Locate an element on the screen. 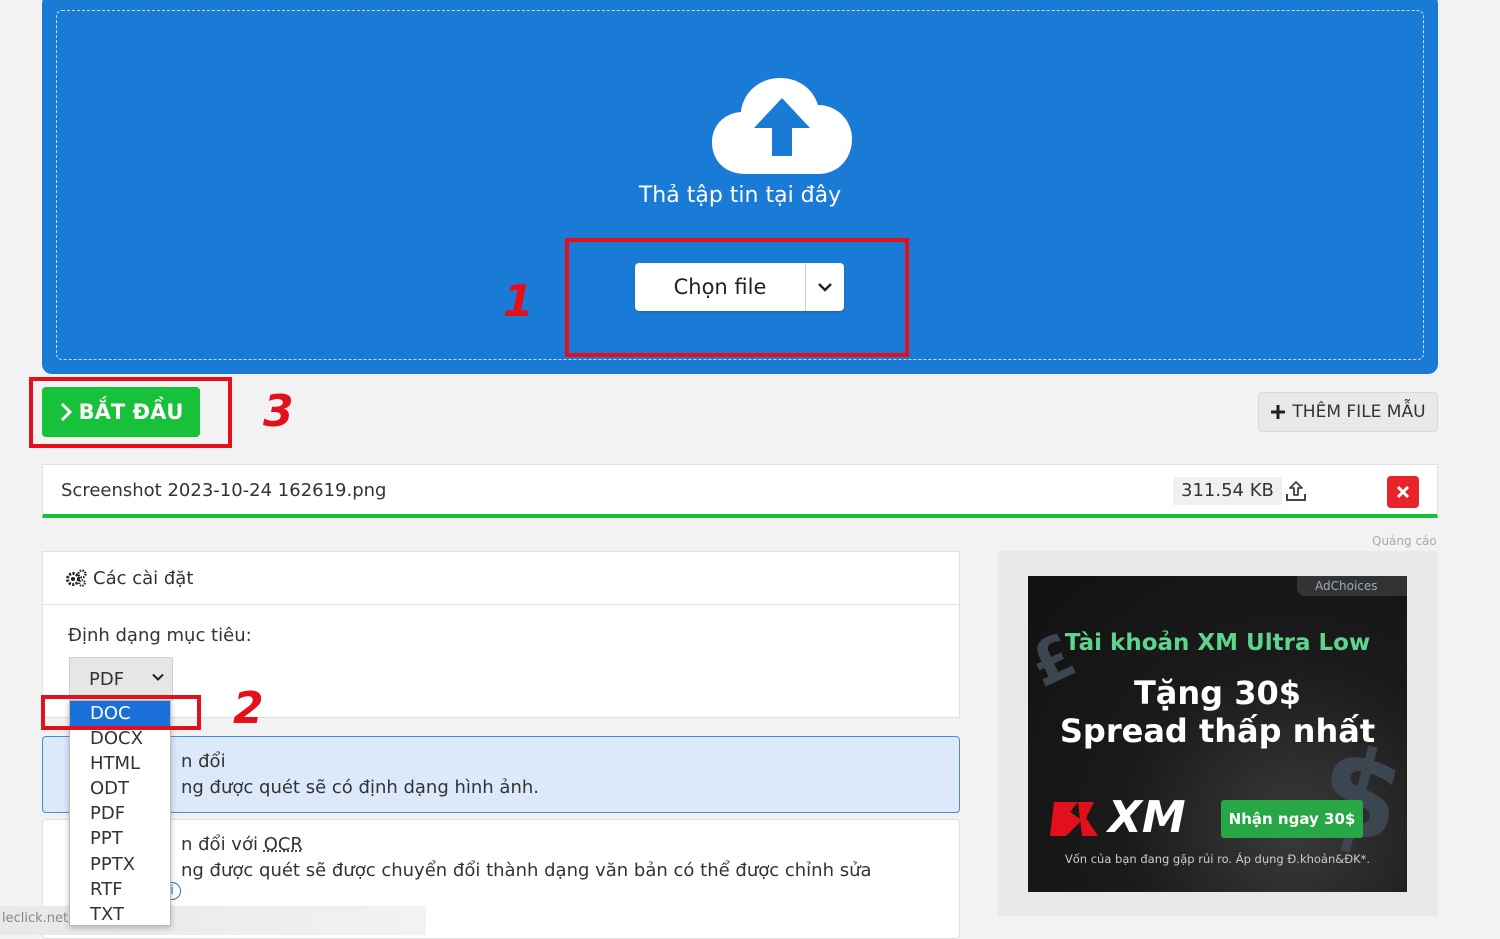 The height and width of the screenshot is (939, 1500). file-name: Screenshot 2023-10-24 162619.png is located at coordinates (224, 490).